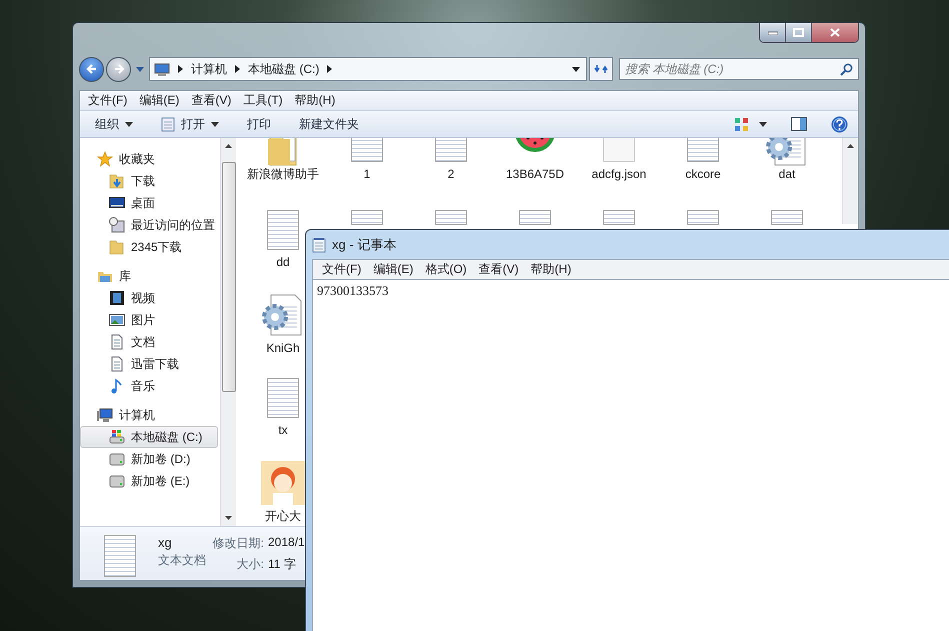 The height and width of the screenshot is (631, 949). Describe the element at coordinates (182, 561) in the screenshot. I see `file-type: 文本文档` at that location.